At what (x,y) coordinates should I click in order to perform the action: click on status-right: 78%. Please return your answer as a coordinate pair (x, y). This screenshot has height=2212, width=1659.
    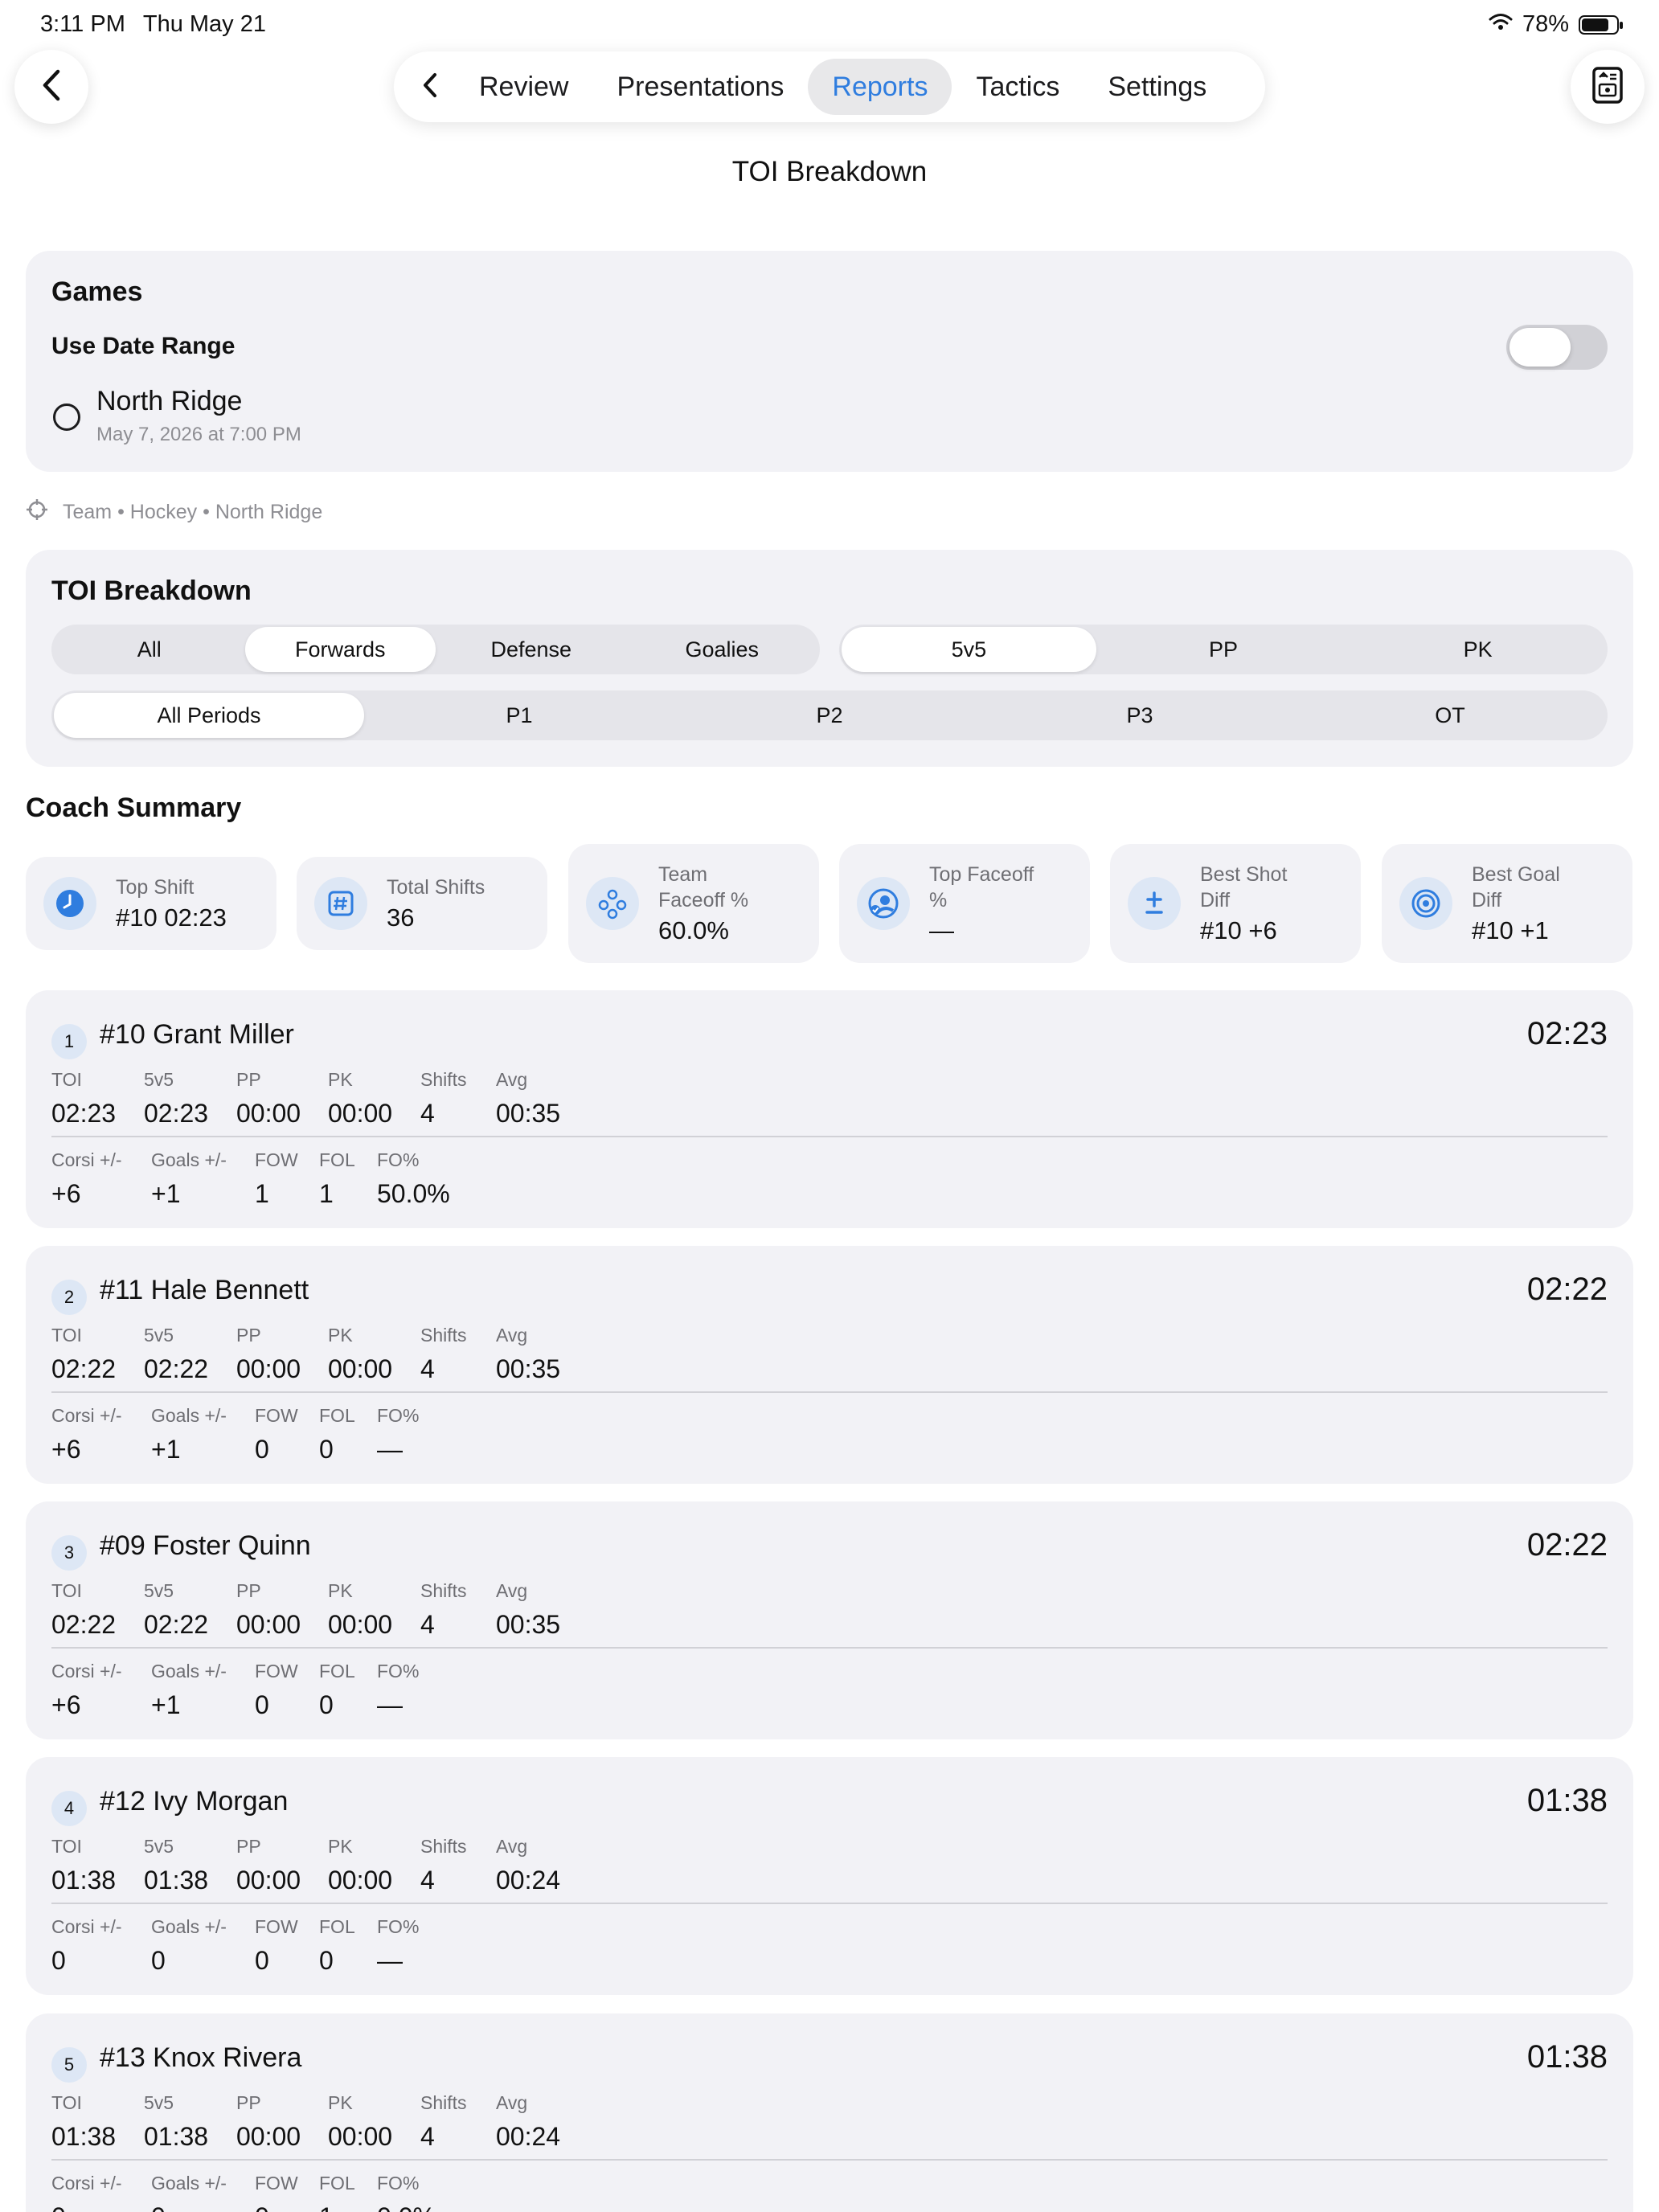
    Looking at the image, I should click on (1556, 24).